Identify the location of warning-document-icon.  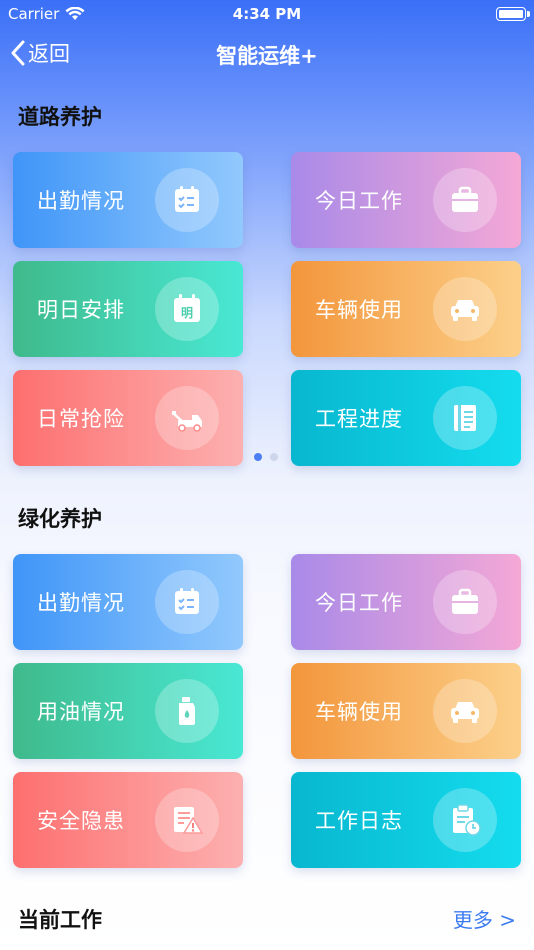
(187, 820).